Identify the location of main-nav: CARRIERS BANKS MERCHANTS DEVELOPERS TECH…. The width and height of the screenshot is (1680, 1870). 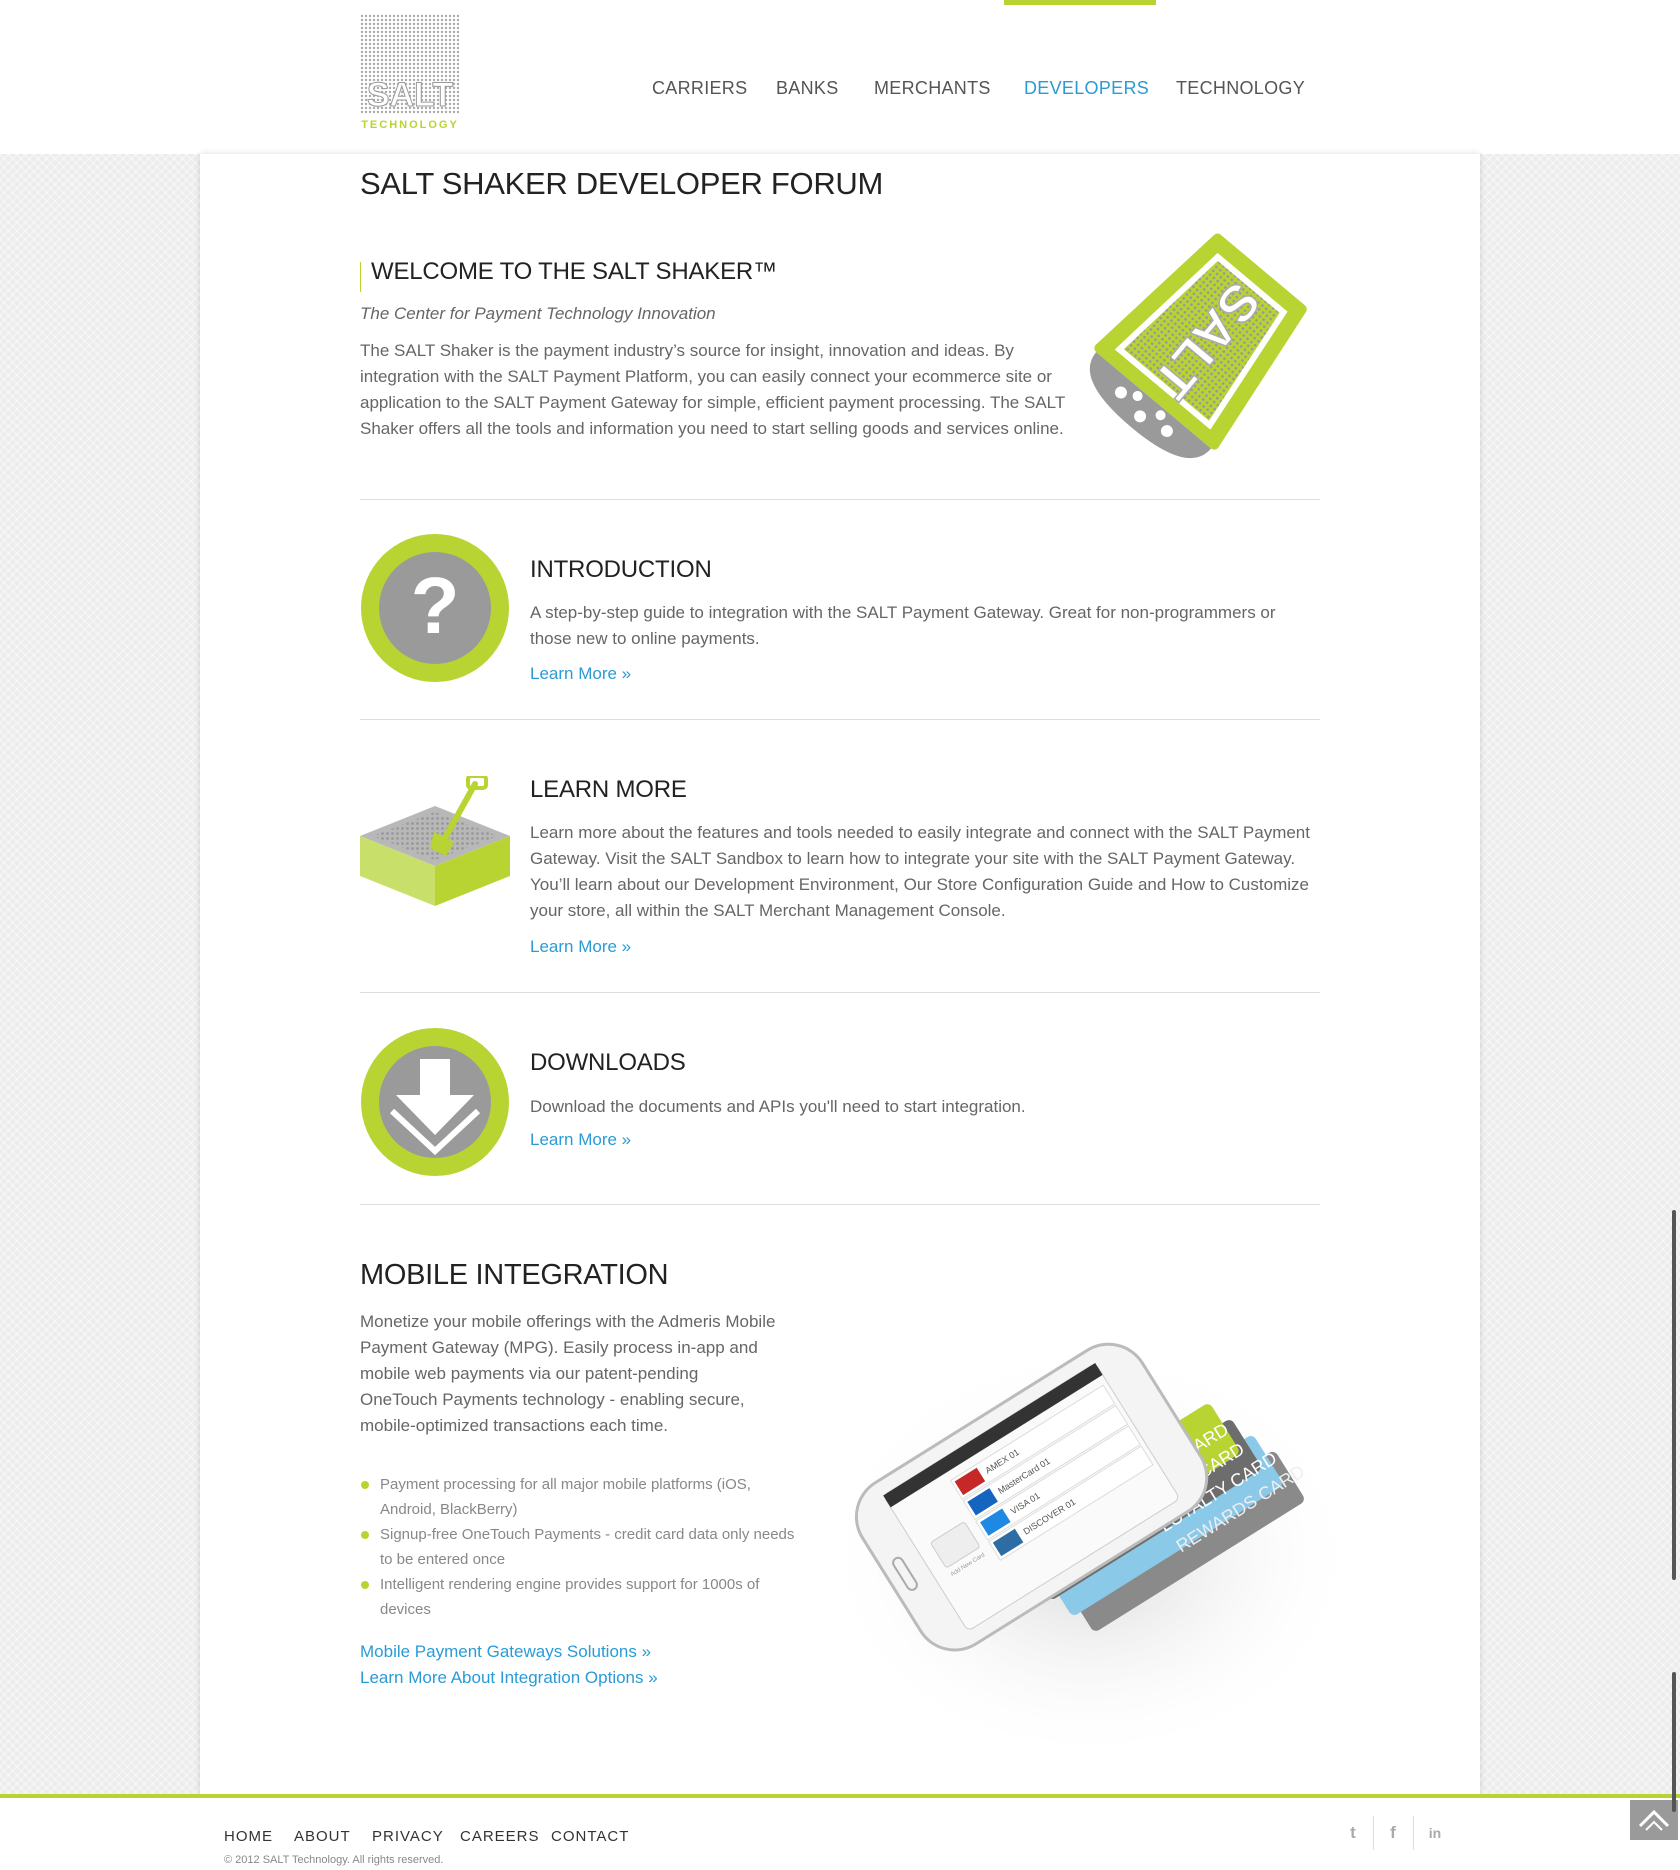
(840, 77).